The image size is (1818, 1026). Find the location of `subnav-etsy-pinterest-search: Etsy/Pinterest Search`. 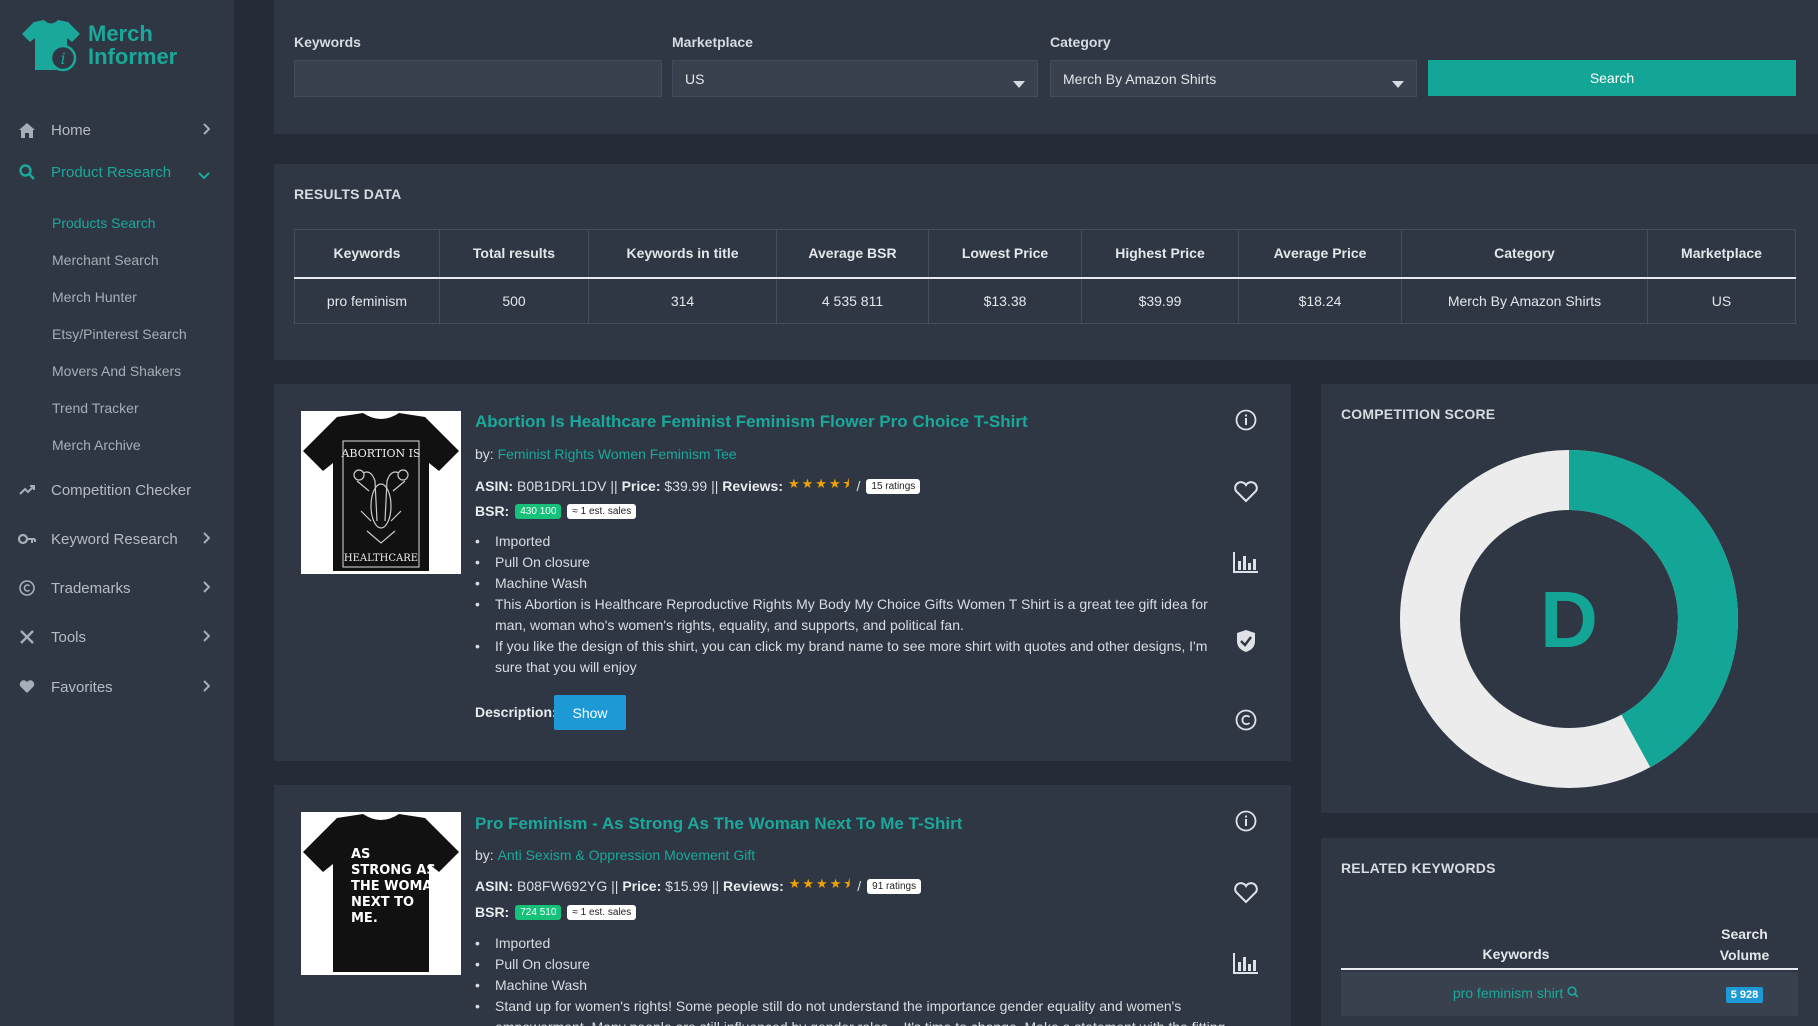

subnav-etsy-pinterest-search: Etsy/Pinterest Search is located at coordinates (119, 334).